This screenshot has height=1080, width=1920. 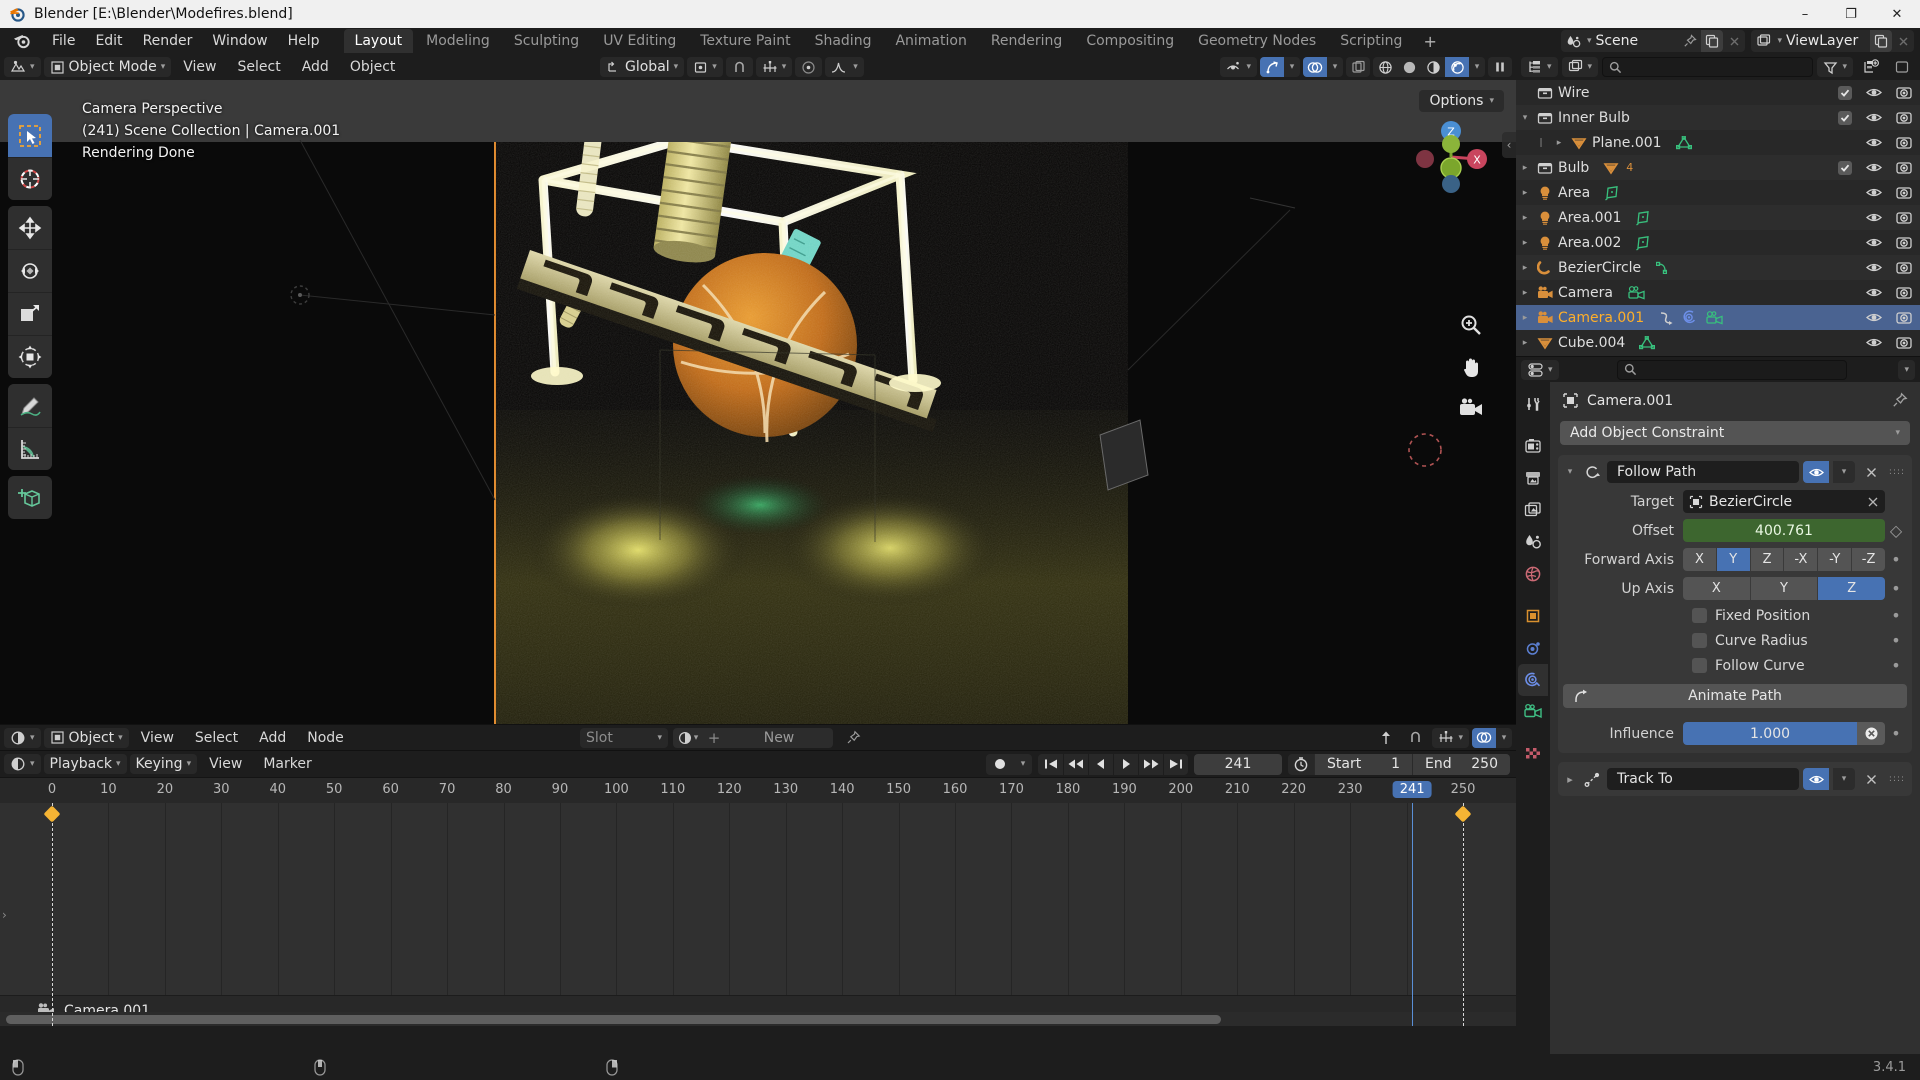 What do you see at coordinates (1471, 325) in the screenshot?
I see `viewport-zoom-icon` at bounding box center [1471, 325].